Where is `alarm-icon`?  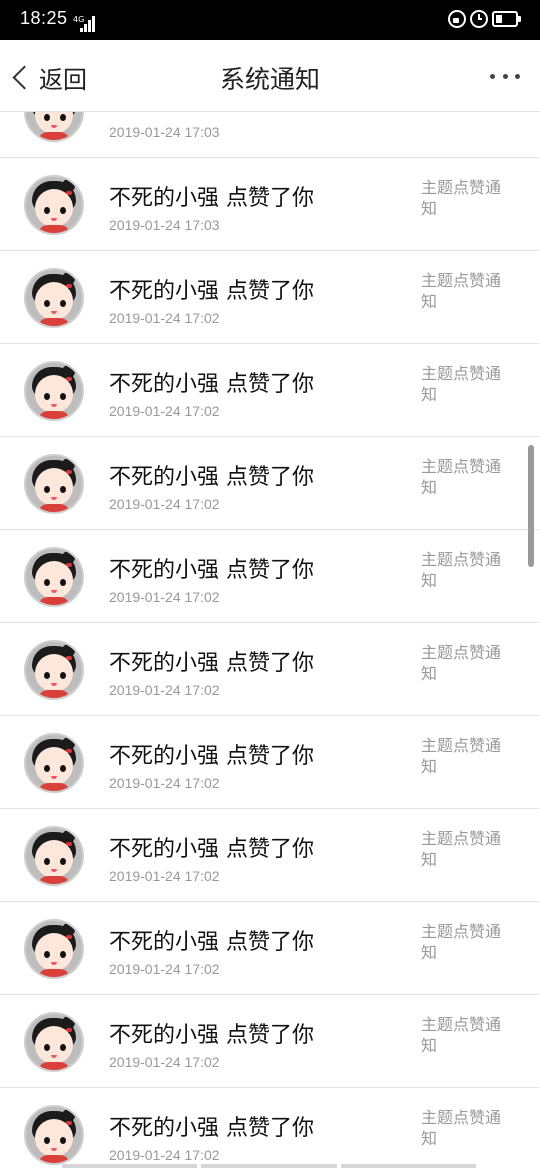 alarm-icon is located at coordinates (479, 19).